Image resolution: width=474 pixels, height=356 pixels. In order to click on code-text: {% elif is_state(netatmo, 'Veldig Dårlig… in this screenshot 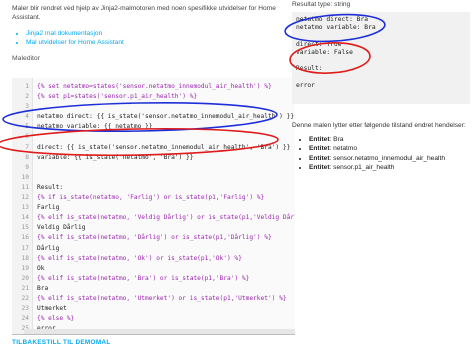, I will do `click(166, 218)`.